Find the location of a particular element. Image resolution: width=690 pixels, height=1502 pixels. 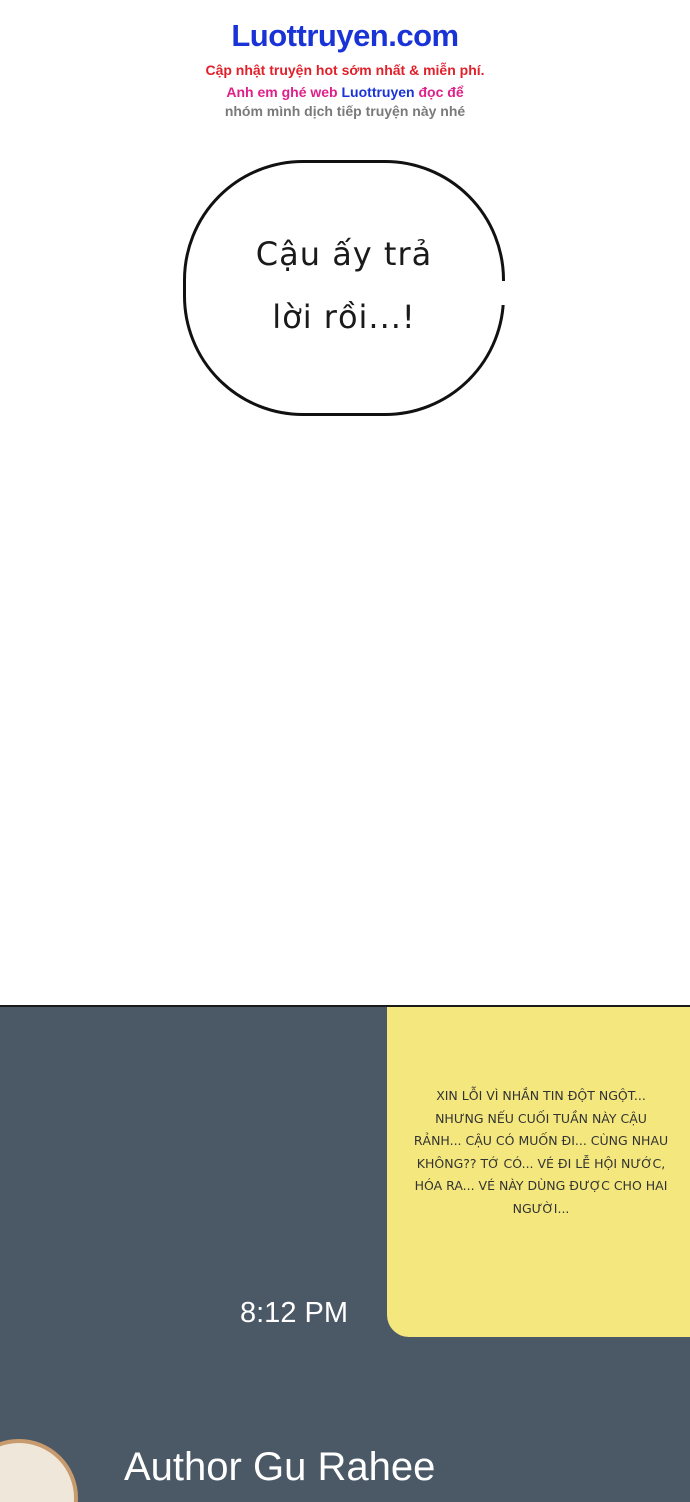

promo-line-2-brand: Luottruyen is located at coordinates (378, 92).